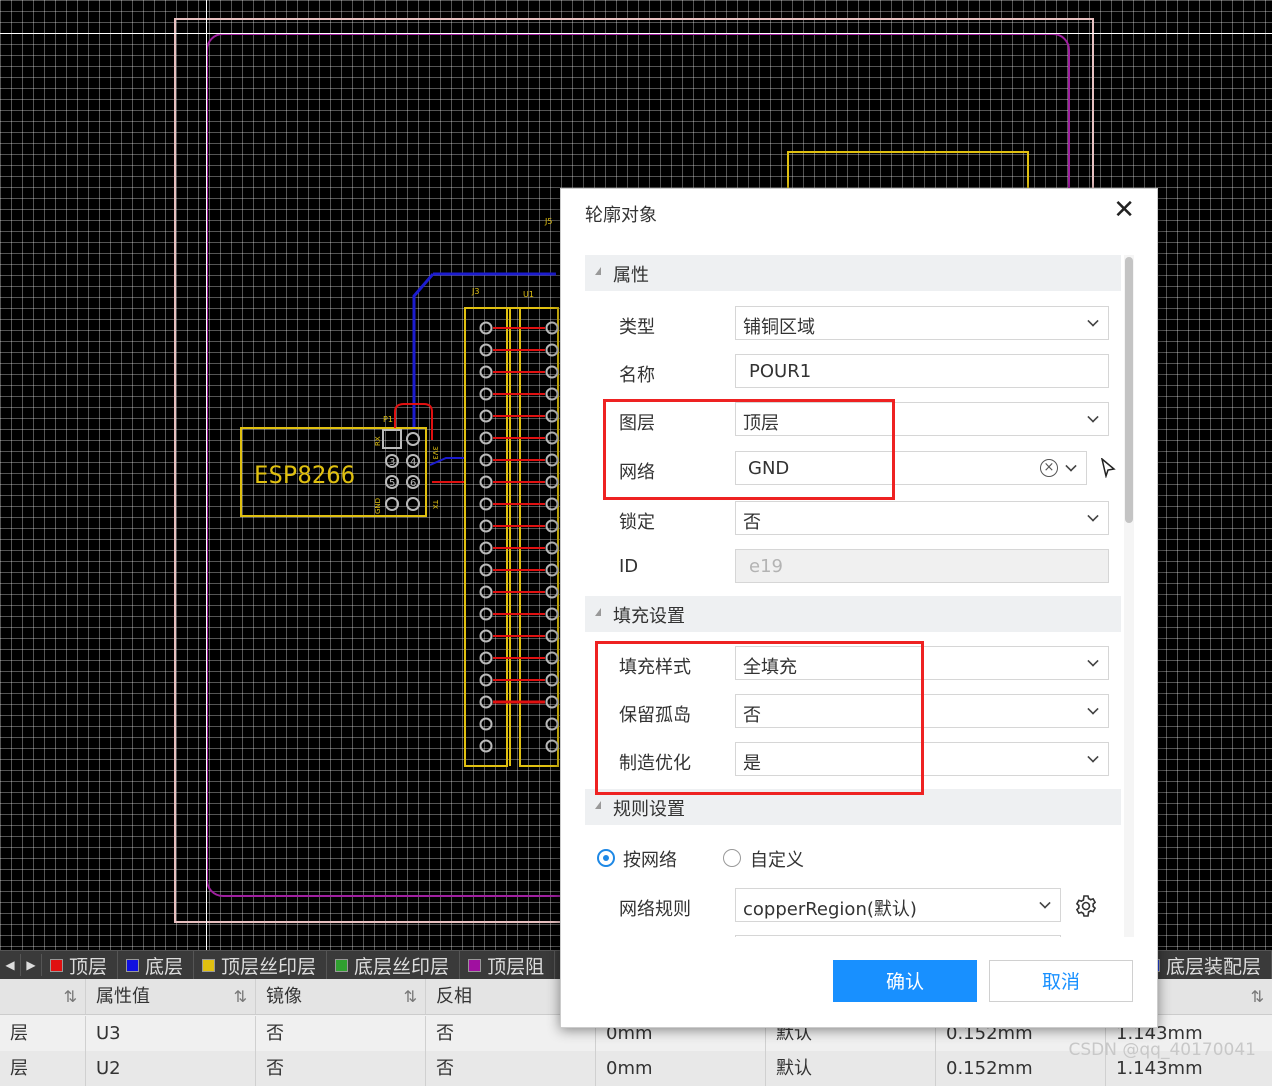  What do you see at coordinates (732, 858) in the screenshot?
I see `rule-custom-radio` at bounding box center [732, 858].